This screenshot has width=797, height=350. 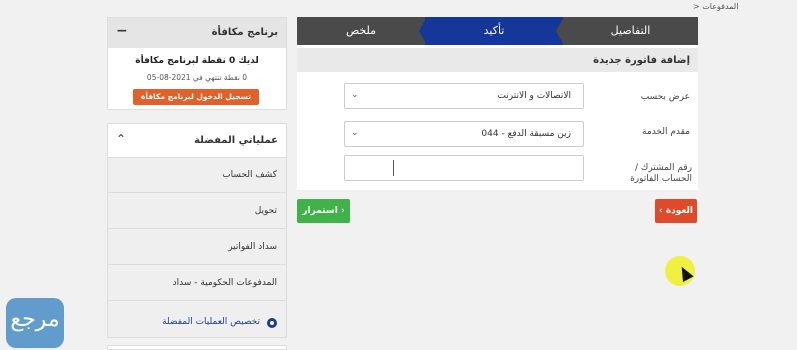 What do you see at coordinates (197, 33) in the screenshot?
I see `rewards-header: − برنامج مكافأة` at bounding box center [197, 33].